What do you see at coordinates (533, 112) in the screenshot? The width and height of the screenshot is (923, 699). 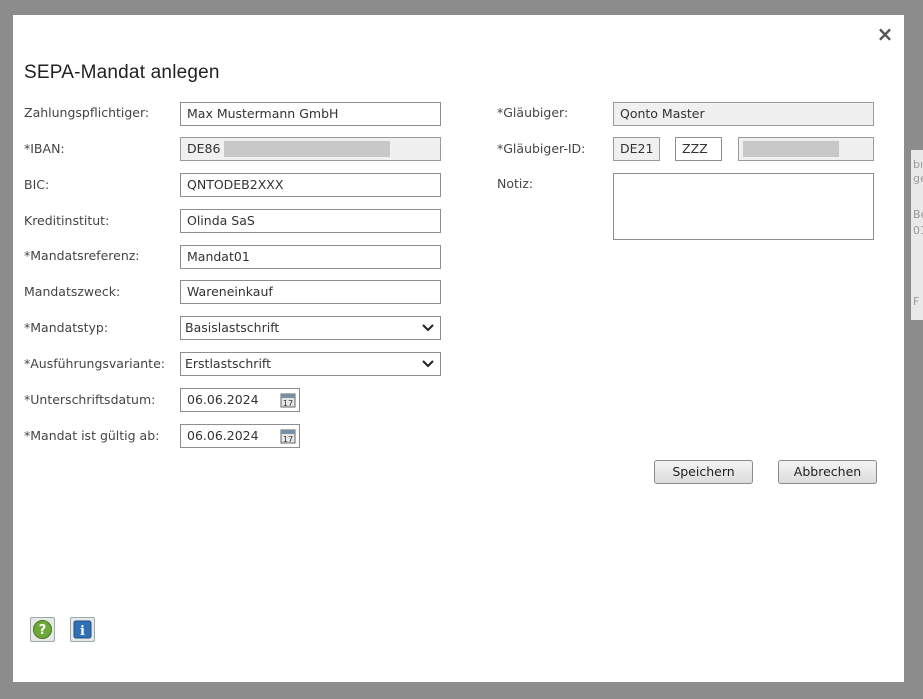 I see `creditor-label: *Gläubiger:` at bounding box center [533, 112].